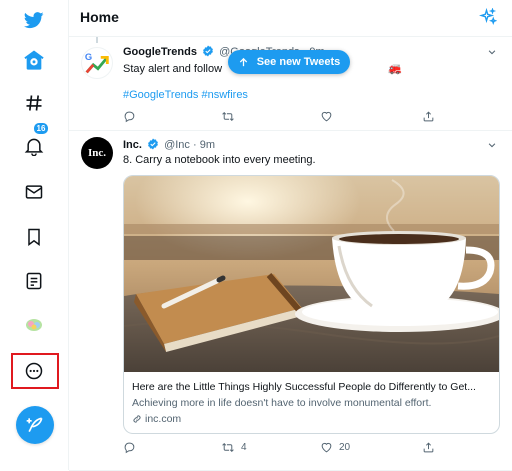 The height and width of the screenshot is (471, 512). I want to click on home-icon, so click(34, 60).